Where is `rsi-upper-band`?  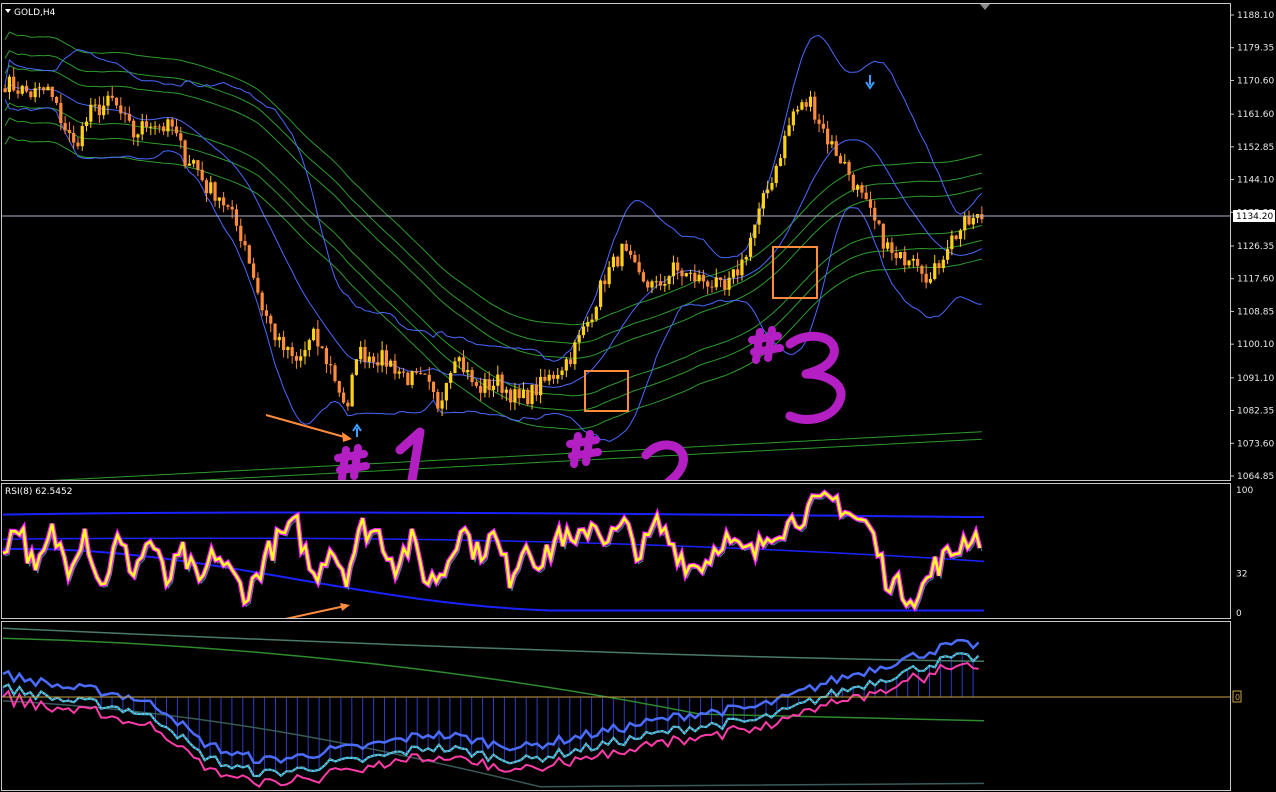 rsi-upper-band is located at coordinates (493, 515).